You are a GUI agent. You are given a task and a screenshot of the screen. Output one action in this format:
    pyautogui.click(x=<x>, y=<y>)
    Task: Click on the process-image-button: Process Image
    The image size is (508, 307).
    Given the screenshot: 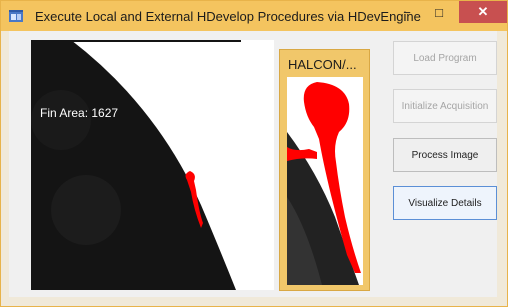 What is the action you would take?
    pyautogui.click(x=445, y=155)
    